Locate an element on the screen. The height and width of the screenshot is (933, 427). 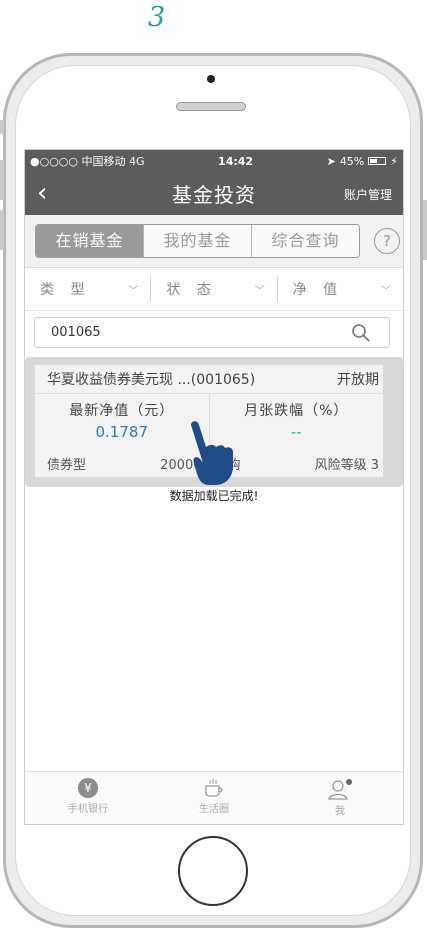
account-management-button: 账户管理 is located at coordinates (368, 194).